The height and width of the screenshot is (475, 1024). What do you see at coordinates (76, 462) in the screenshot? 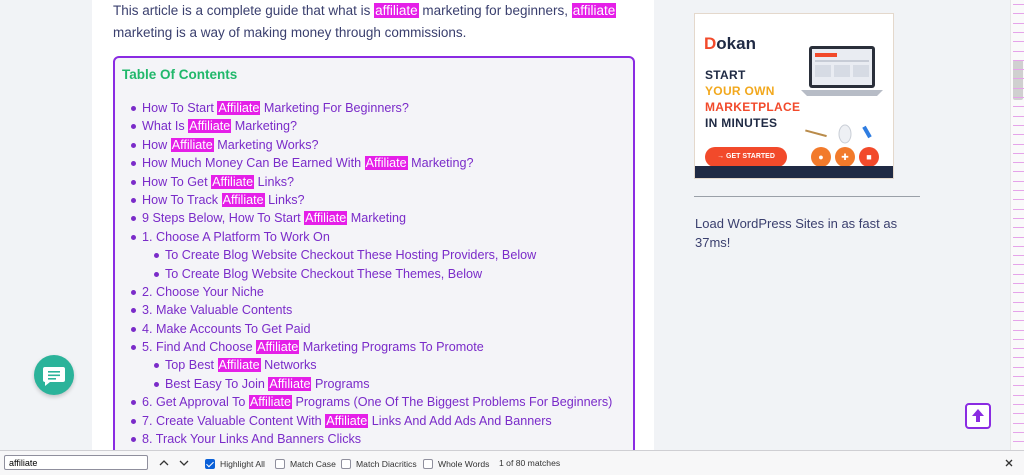
I see `find-input` at bounding box center [76, 462].